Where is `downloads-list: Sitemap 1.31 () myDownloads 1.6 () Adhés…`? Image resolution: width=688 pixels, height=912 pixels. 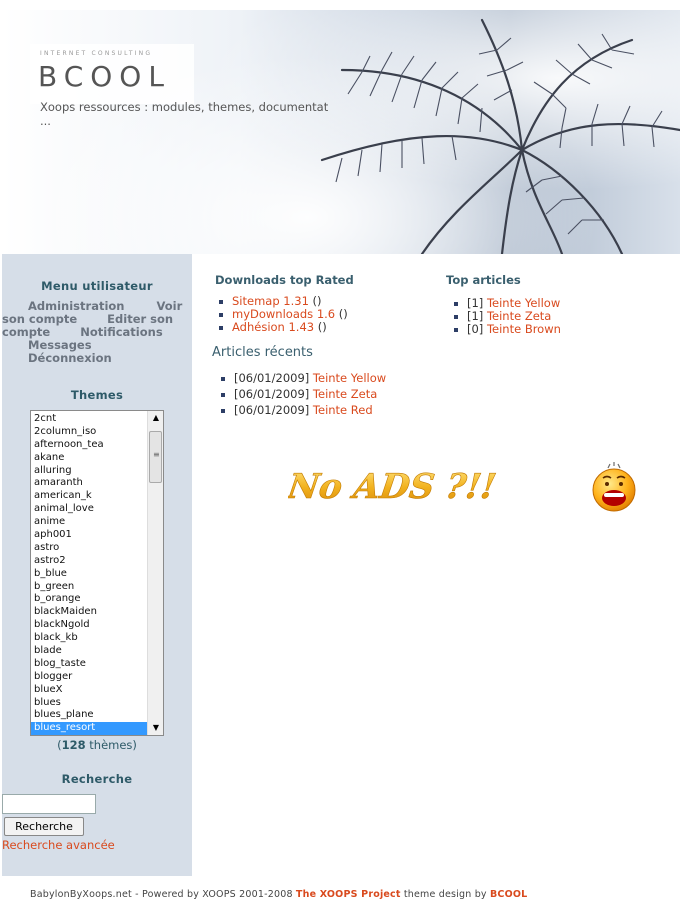
downloads-list: Sitemap 1.31 () myDownloads 1.6 () Adhés… is located at coordinates (282, 314).